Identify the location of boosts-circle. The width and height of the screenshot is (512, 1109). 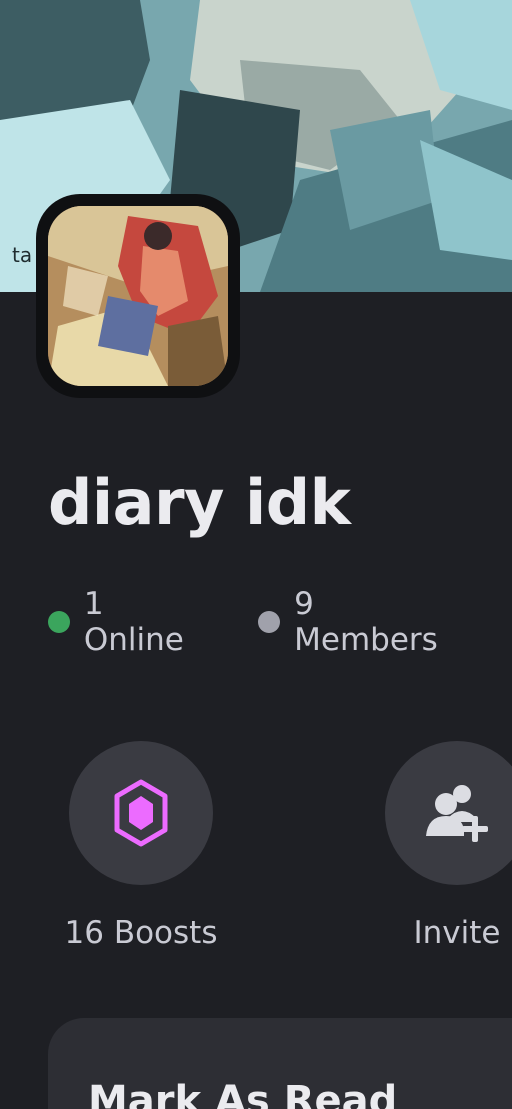
(141, 813).